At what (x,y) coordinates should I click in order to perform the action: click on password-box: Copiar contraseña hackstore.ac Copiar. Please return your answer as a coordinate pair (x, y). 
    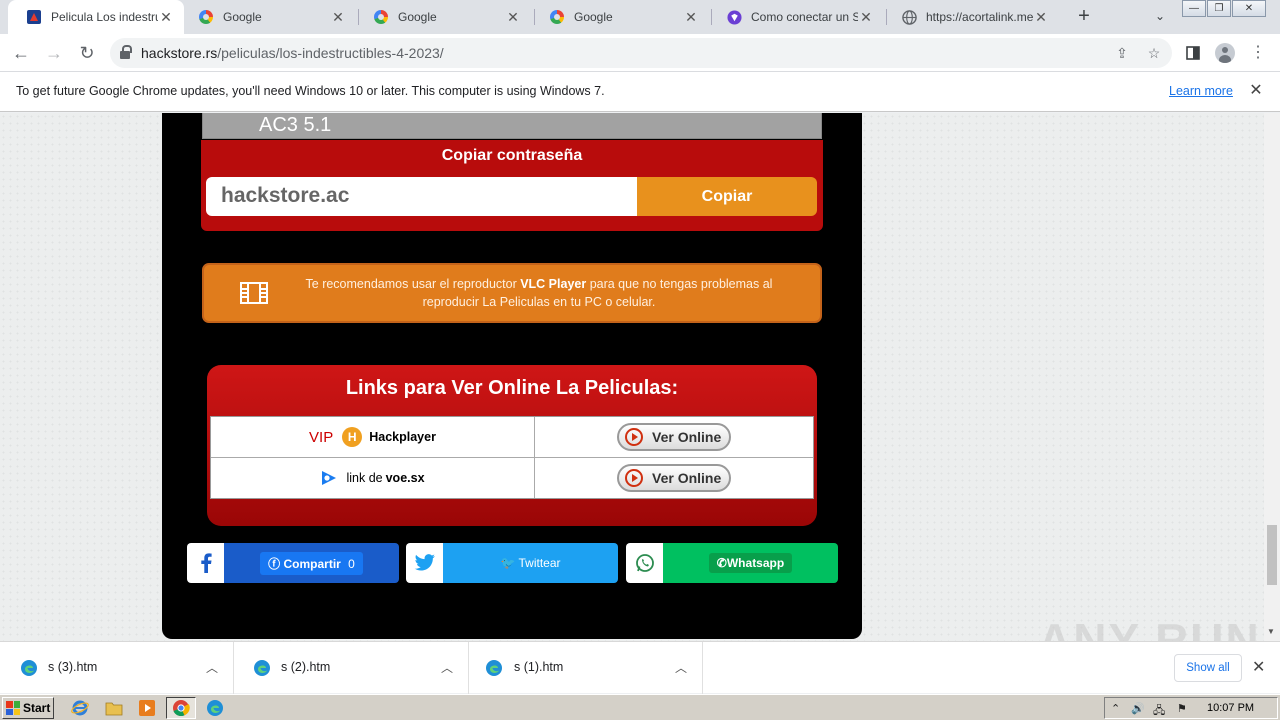
    Looking at the image, I should click on (512, 185).